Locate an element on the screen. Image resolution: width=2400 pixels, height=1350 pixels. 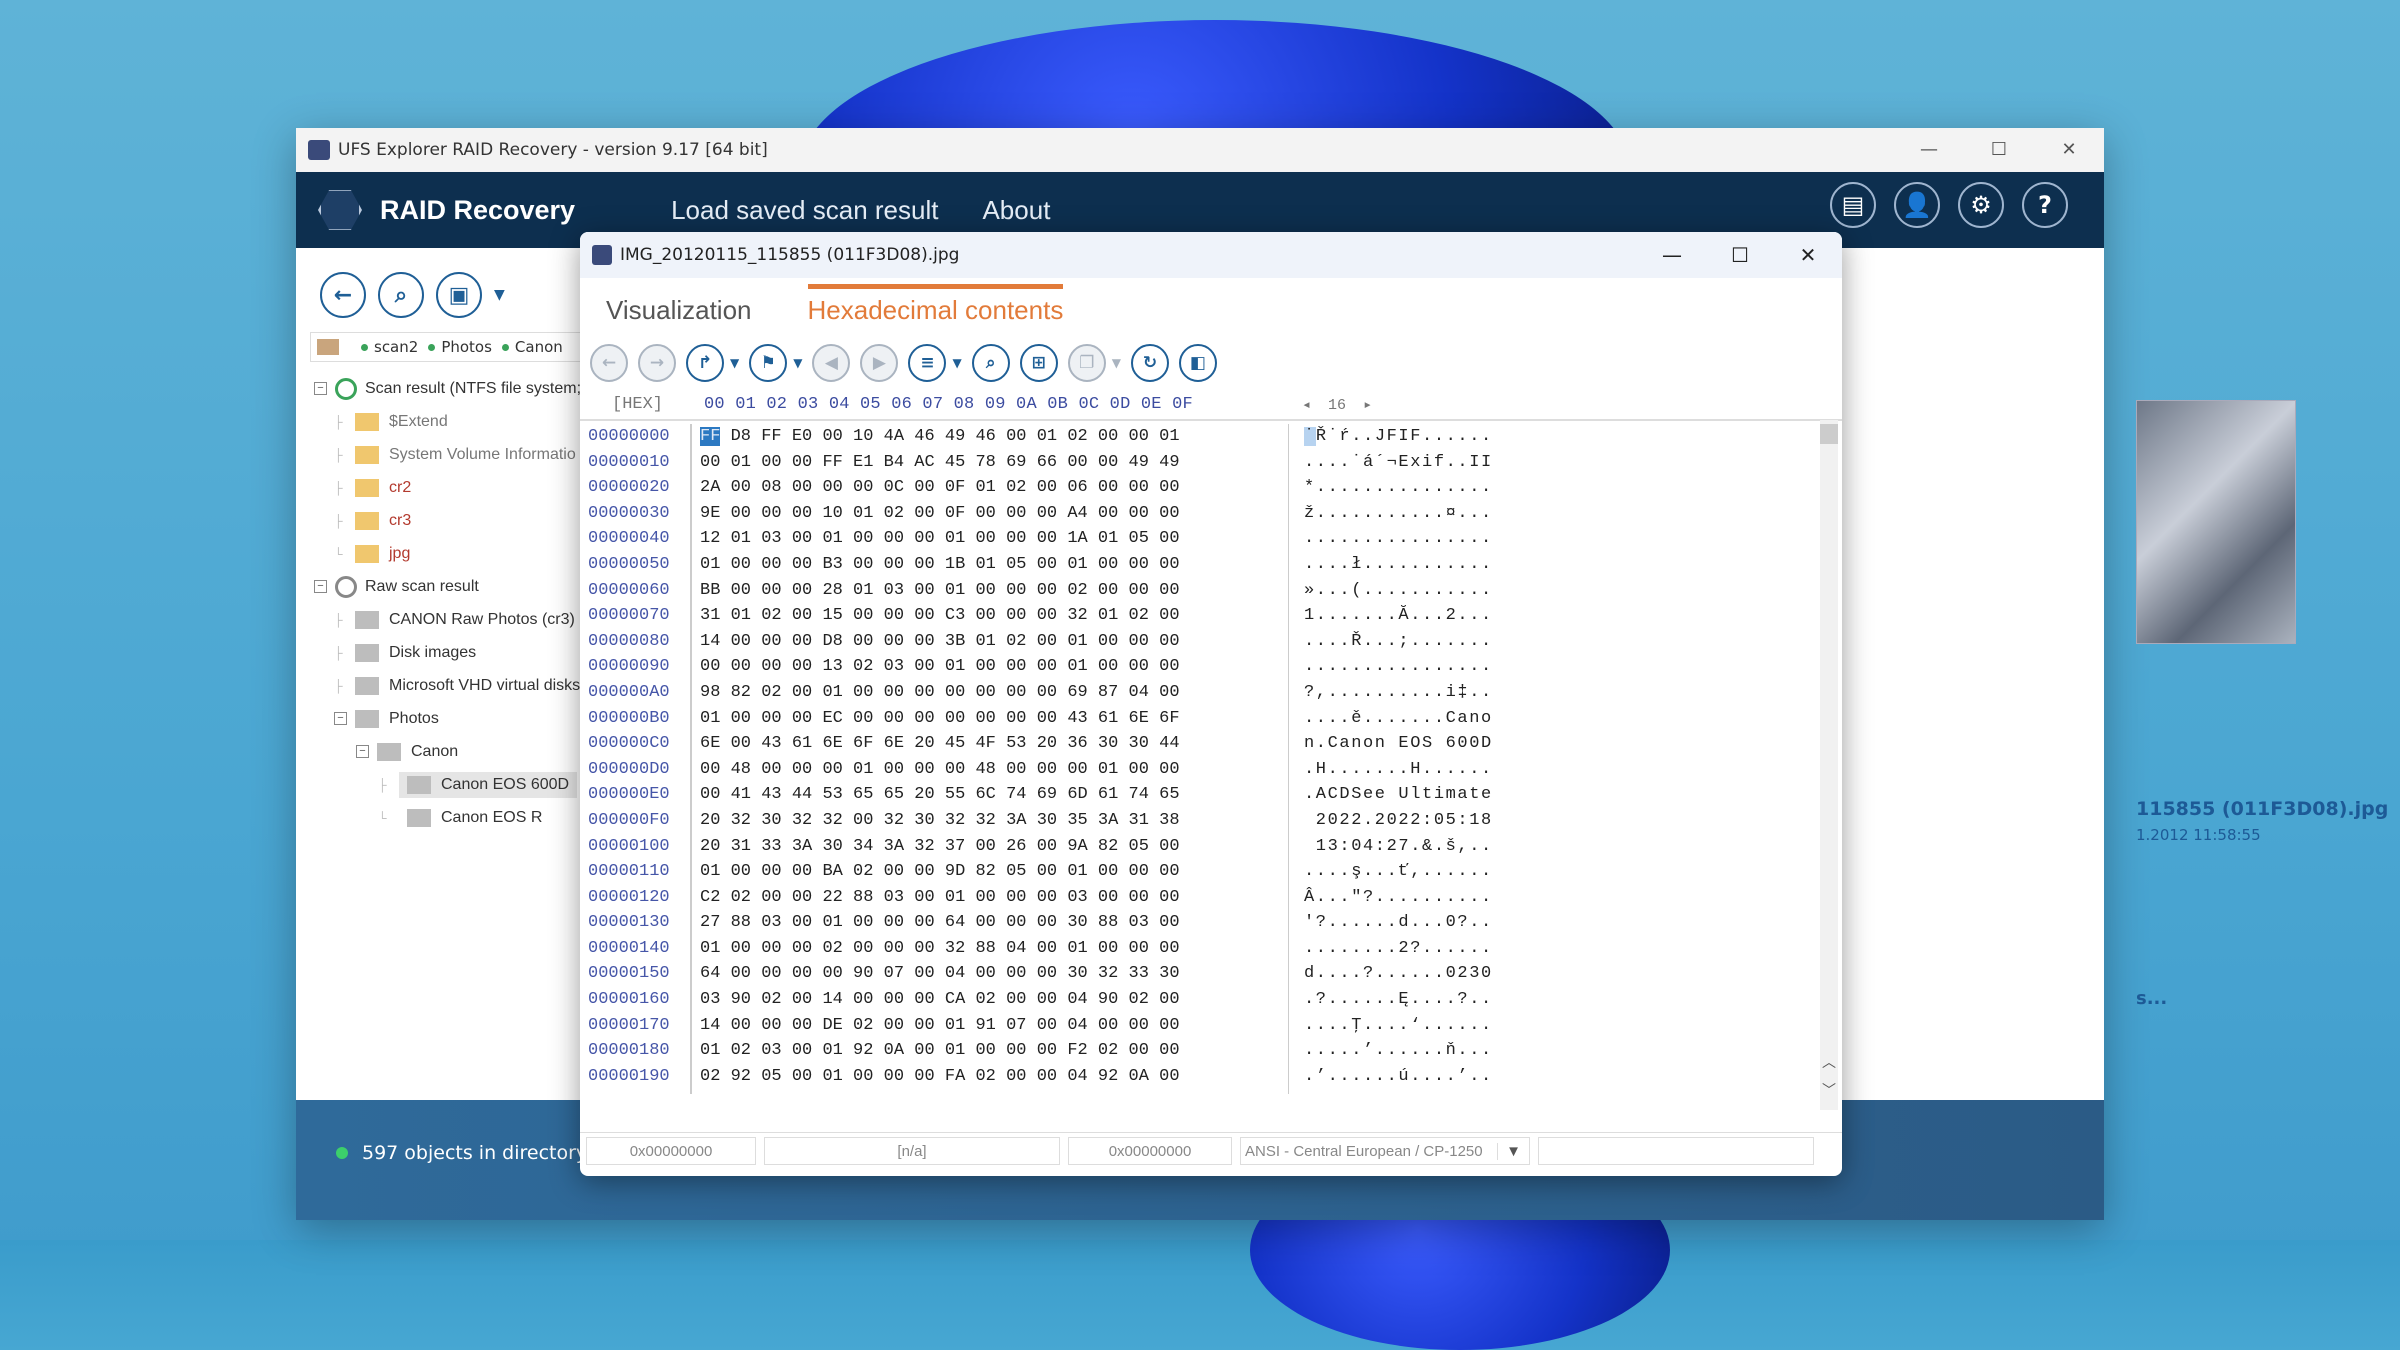
hex-byte: 78 is located at coordinates (985, 462).